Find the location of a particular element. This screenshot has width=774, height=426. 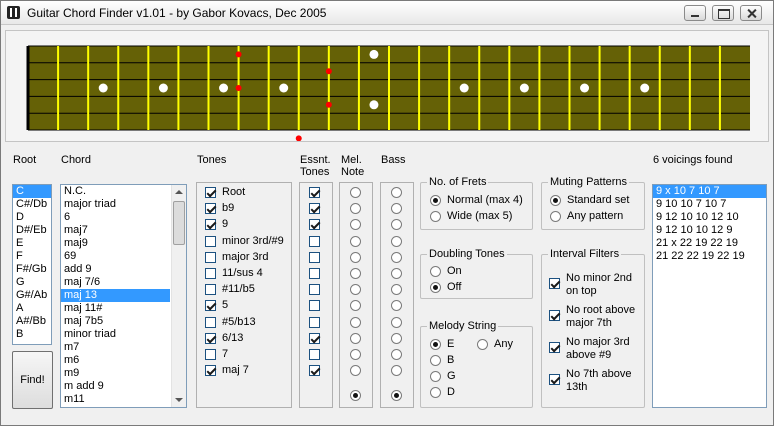

voicing-item: 21 22 22 19 22 19 is located at coordinates (709, 256).